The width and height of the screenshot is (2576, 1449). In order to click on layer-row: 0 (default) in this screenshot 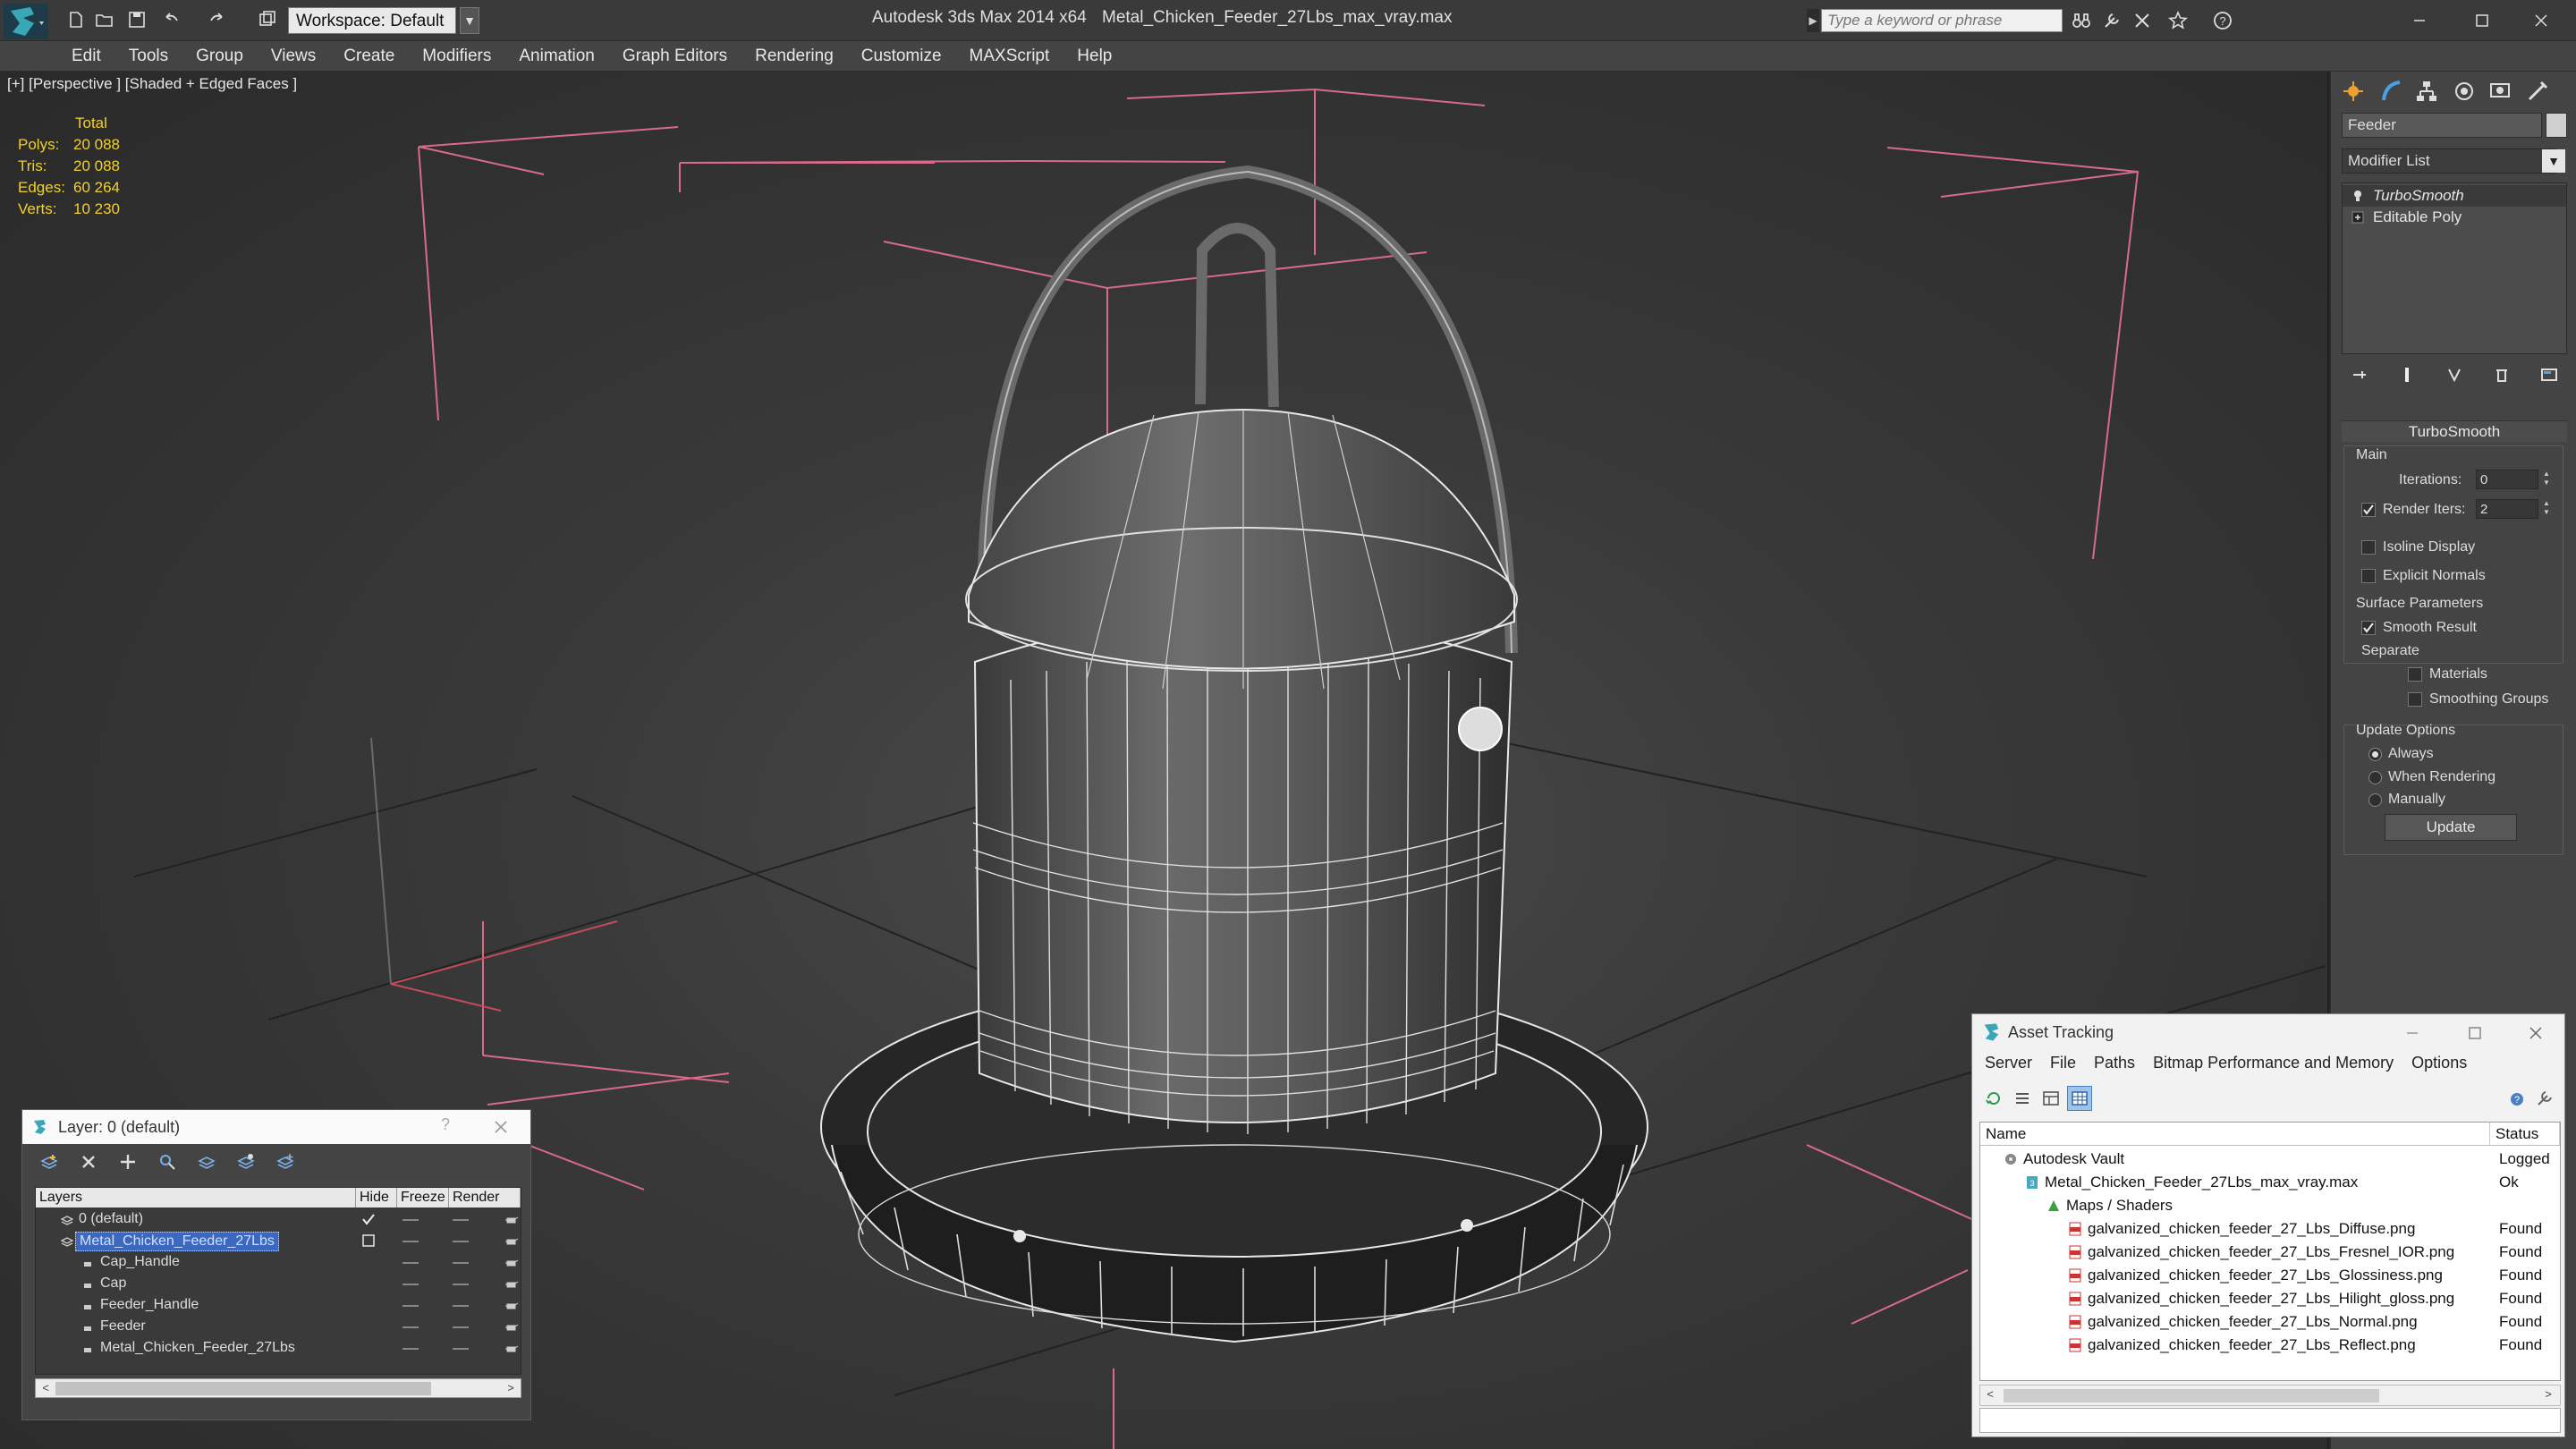, I will do `click(278, 1220)`.